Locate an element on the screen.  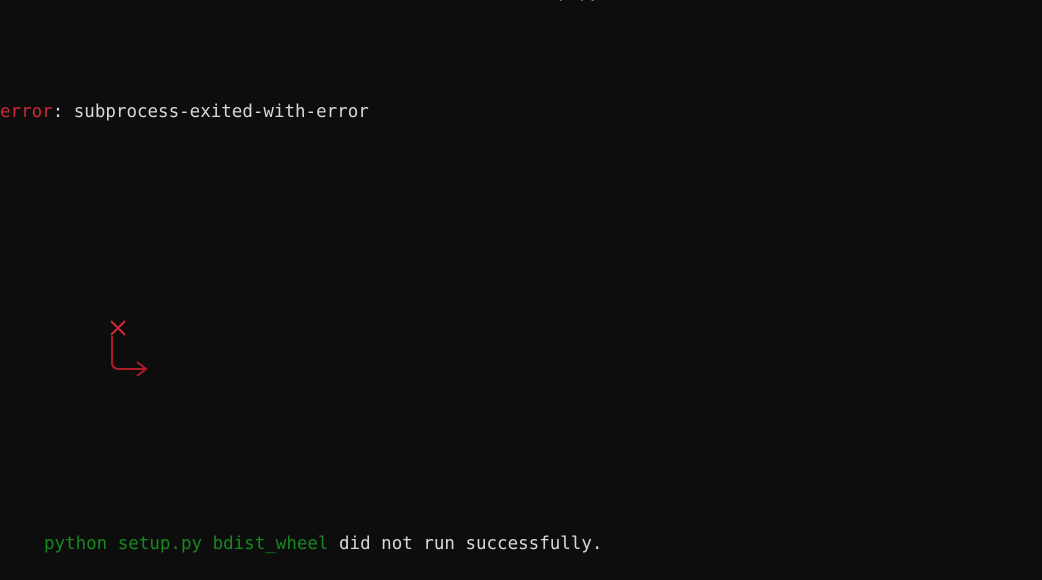
error-message: subprocess-exited-with-error is located at coordinates (221, 112).